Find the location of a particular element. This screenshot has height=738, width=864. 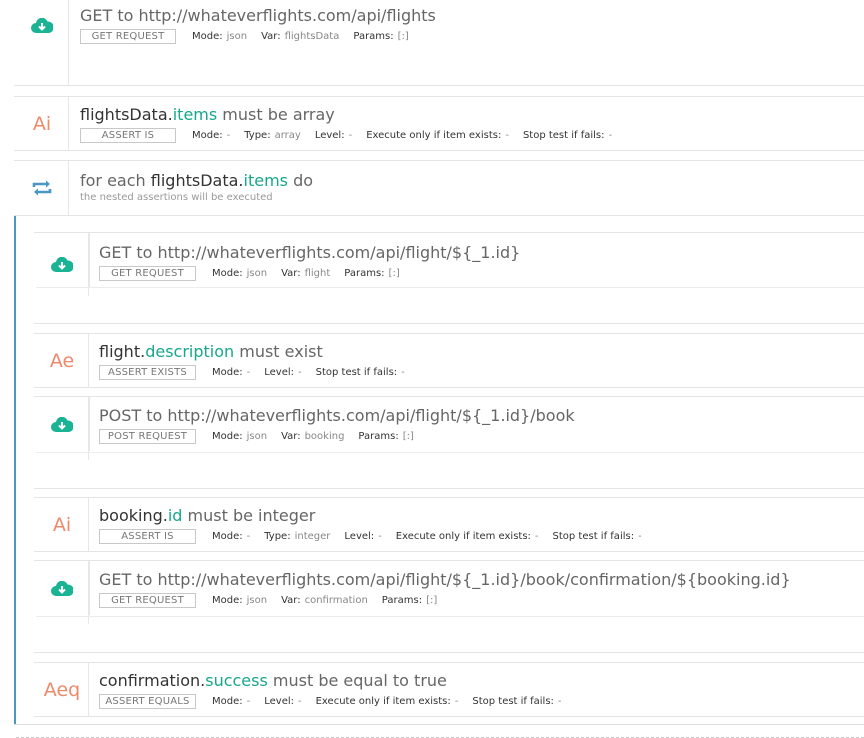

var-value: booking is located at coordinates (324, 436).